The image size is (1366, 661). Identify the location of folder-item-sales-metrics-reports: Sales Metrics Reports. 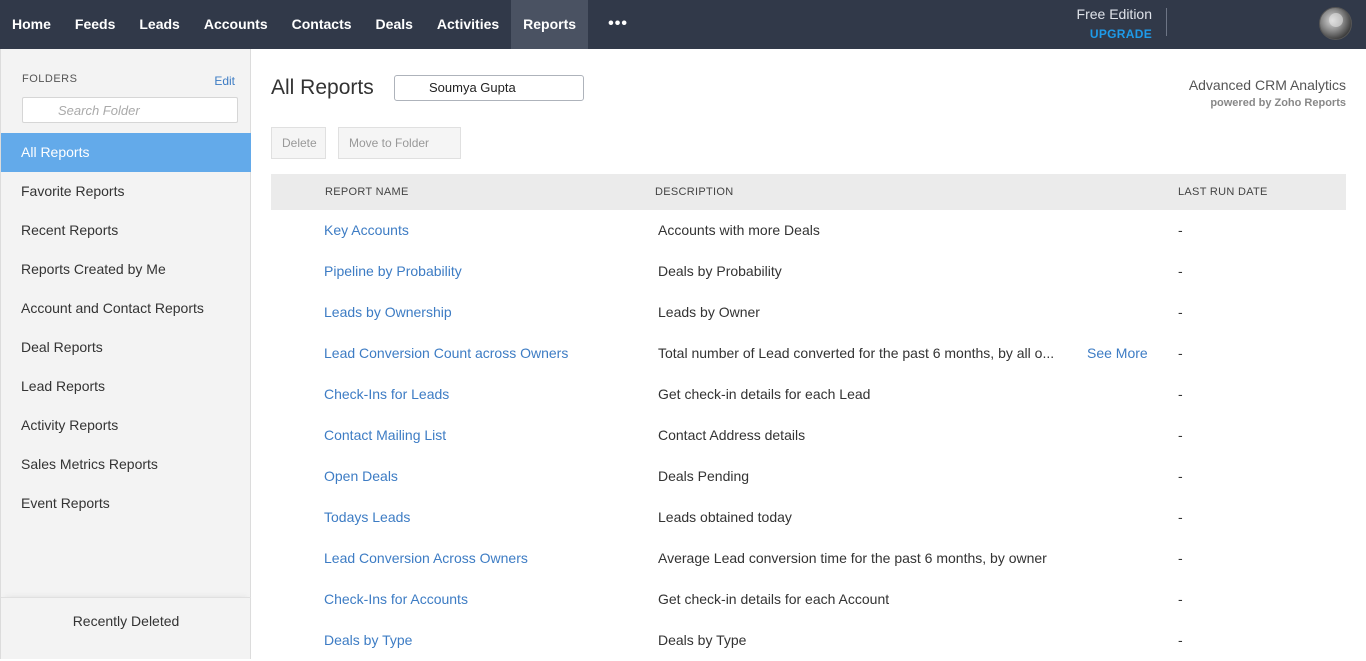
(126, 464).